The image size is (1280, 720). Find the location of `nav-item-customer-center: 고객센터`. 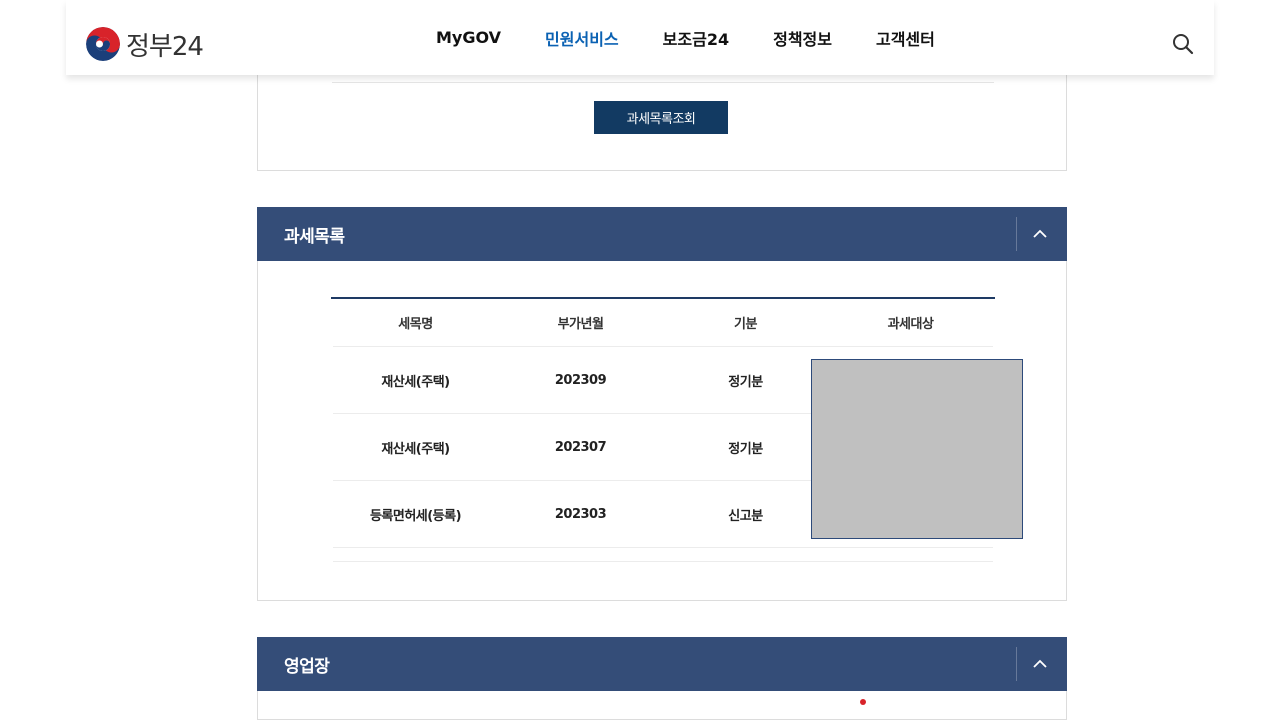

nav-item-customer-center: 고객센터 is located at coordinates (905, 38).